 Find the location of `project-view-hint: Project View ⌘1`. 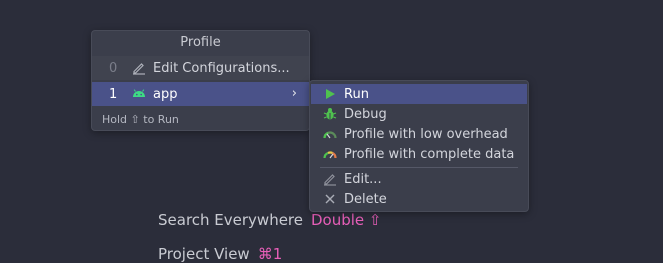

project-view-hint: Project View ⌘1 is located at coordinates (220, 254).